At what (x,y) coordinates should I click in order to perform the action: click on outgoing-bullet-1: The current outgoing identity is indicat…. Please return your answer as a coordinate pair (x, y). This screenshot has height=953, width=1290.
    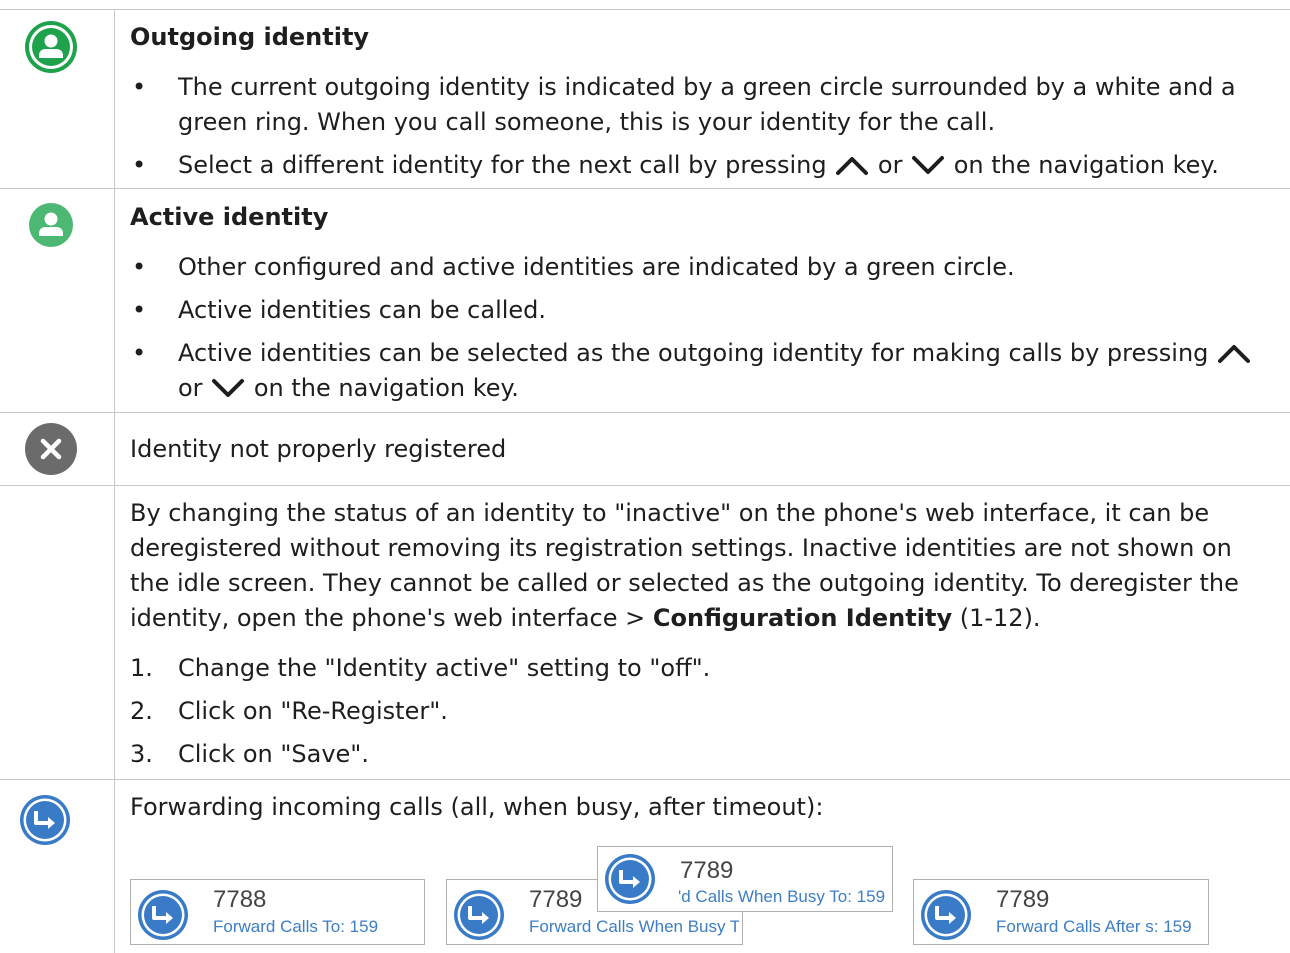
    Looking at the image, I should click on (705, 105).